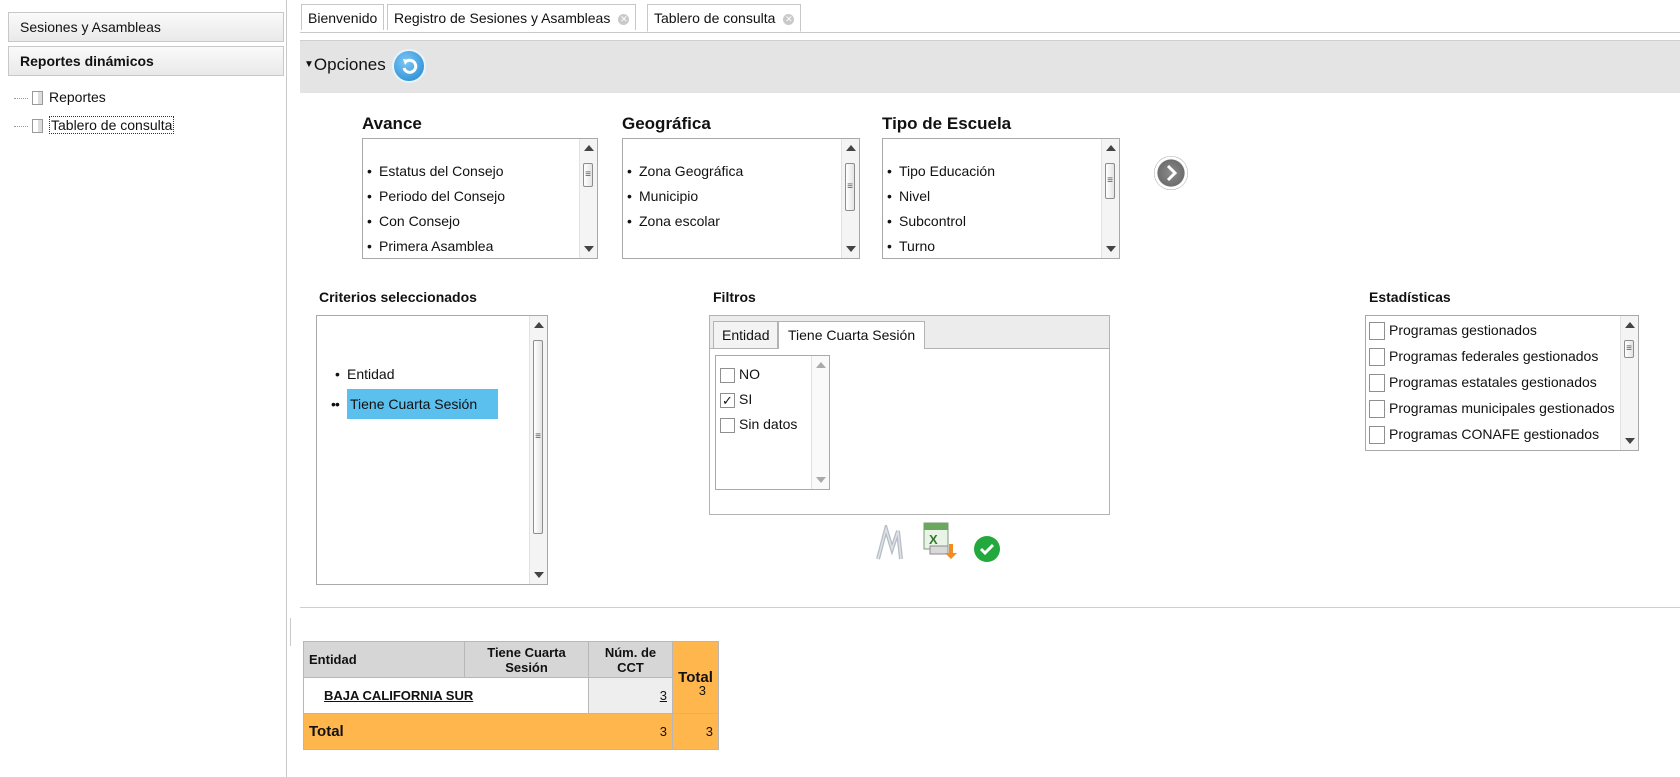  What do you see at coordinates (630, 659) in the screenshot?
I see `column-header-num-cct: Núm. de CCT` at bounding box center [630, 659].